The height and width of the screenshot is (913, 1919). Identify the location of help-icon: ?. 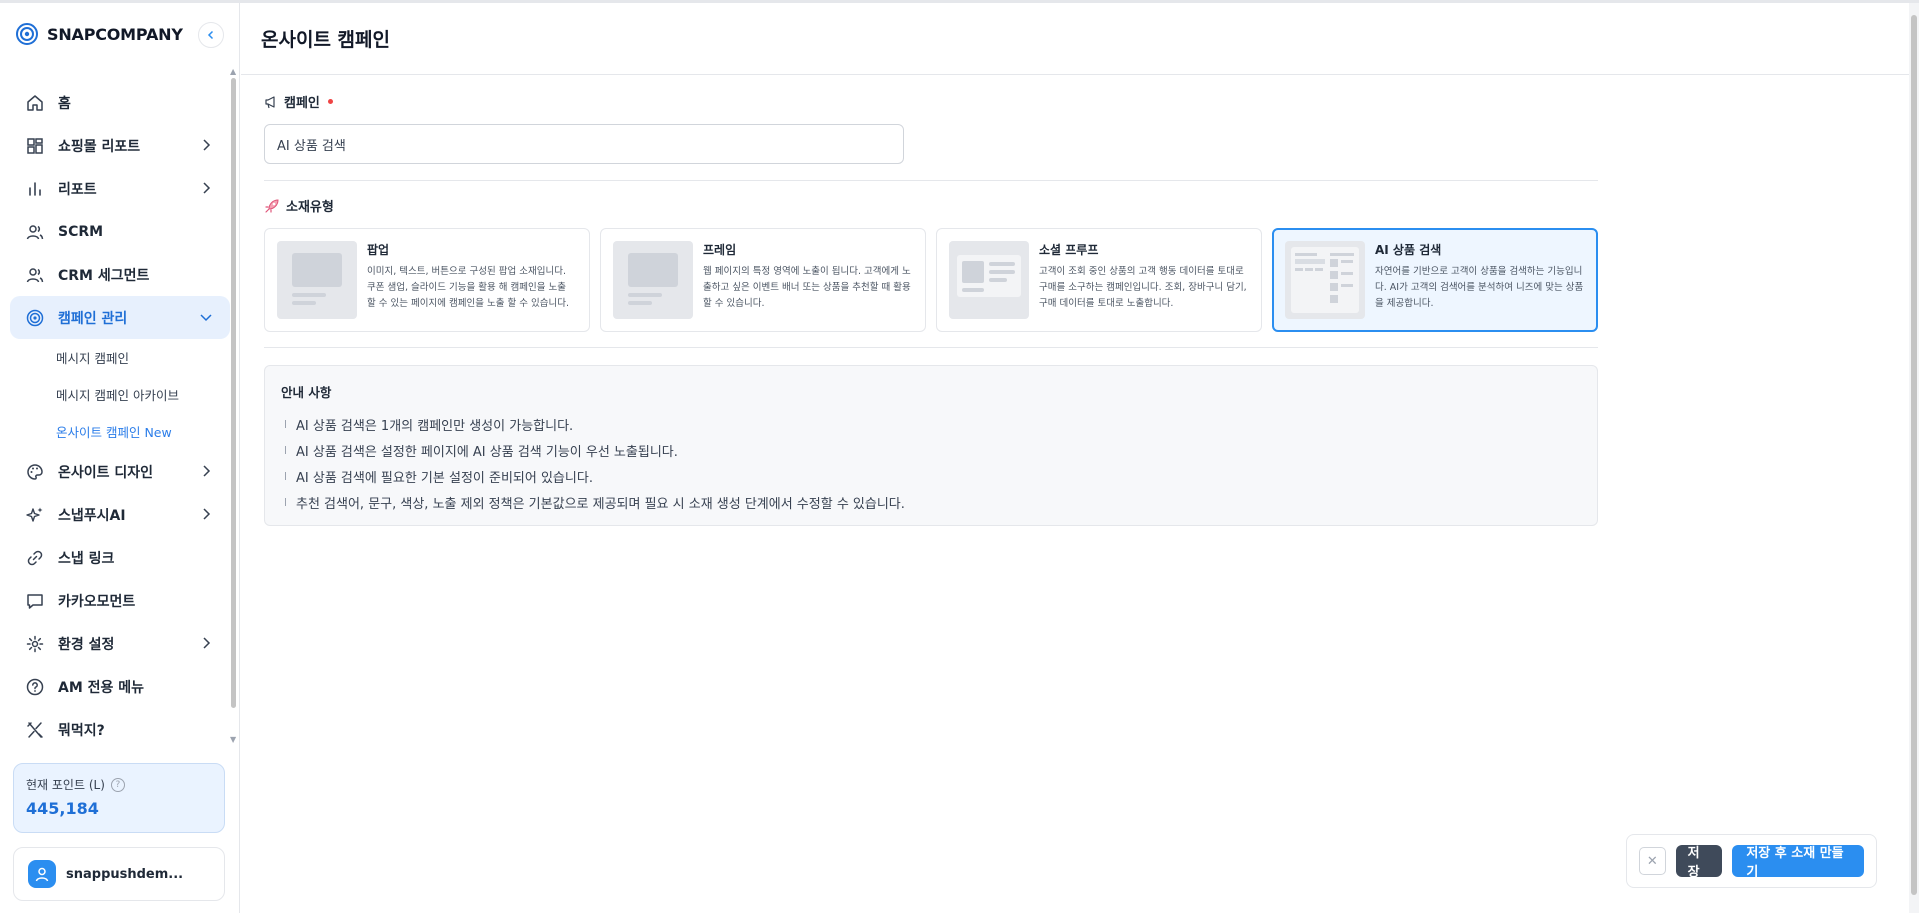
(117, 784).